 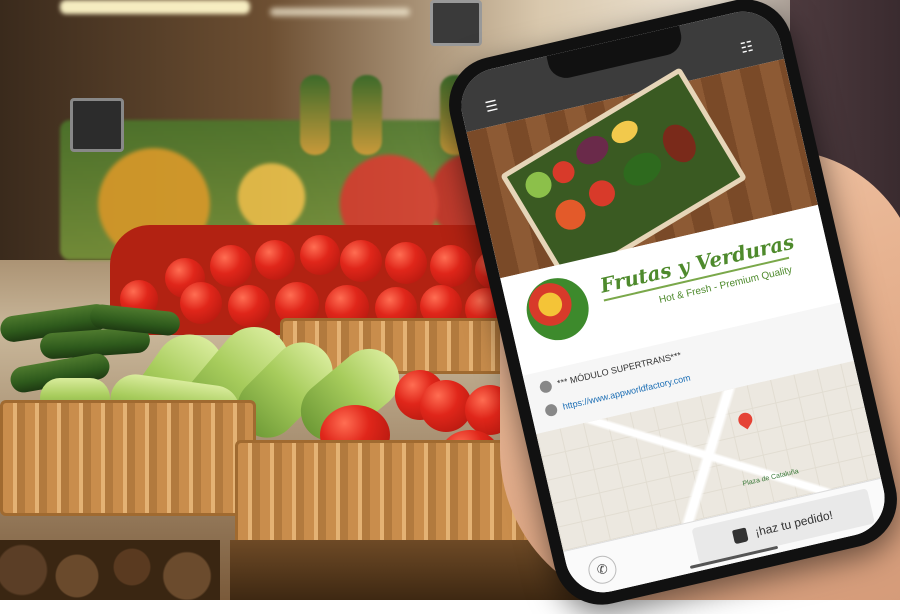 What do you see at coordinates (493, 106) in the screenshot?
I see `hamburger-icon: ☰` at bounding box center [493, 106].